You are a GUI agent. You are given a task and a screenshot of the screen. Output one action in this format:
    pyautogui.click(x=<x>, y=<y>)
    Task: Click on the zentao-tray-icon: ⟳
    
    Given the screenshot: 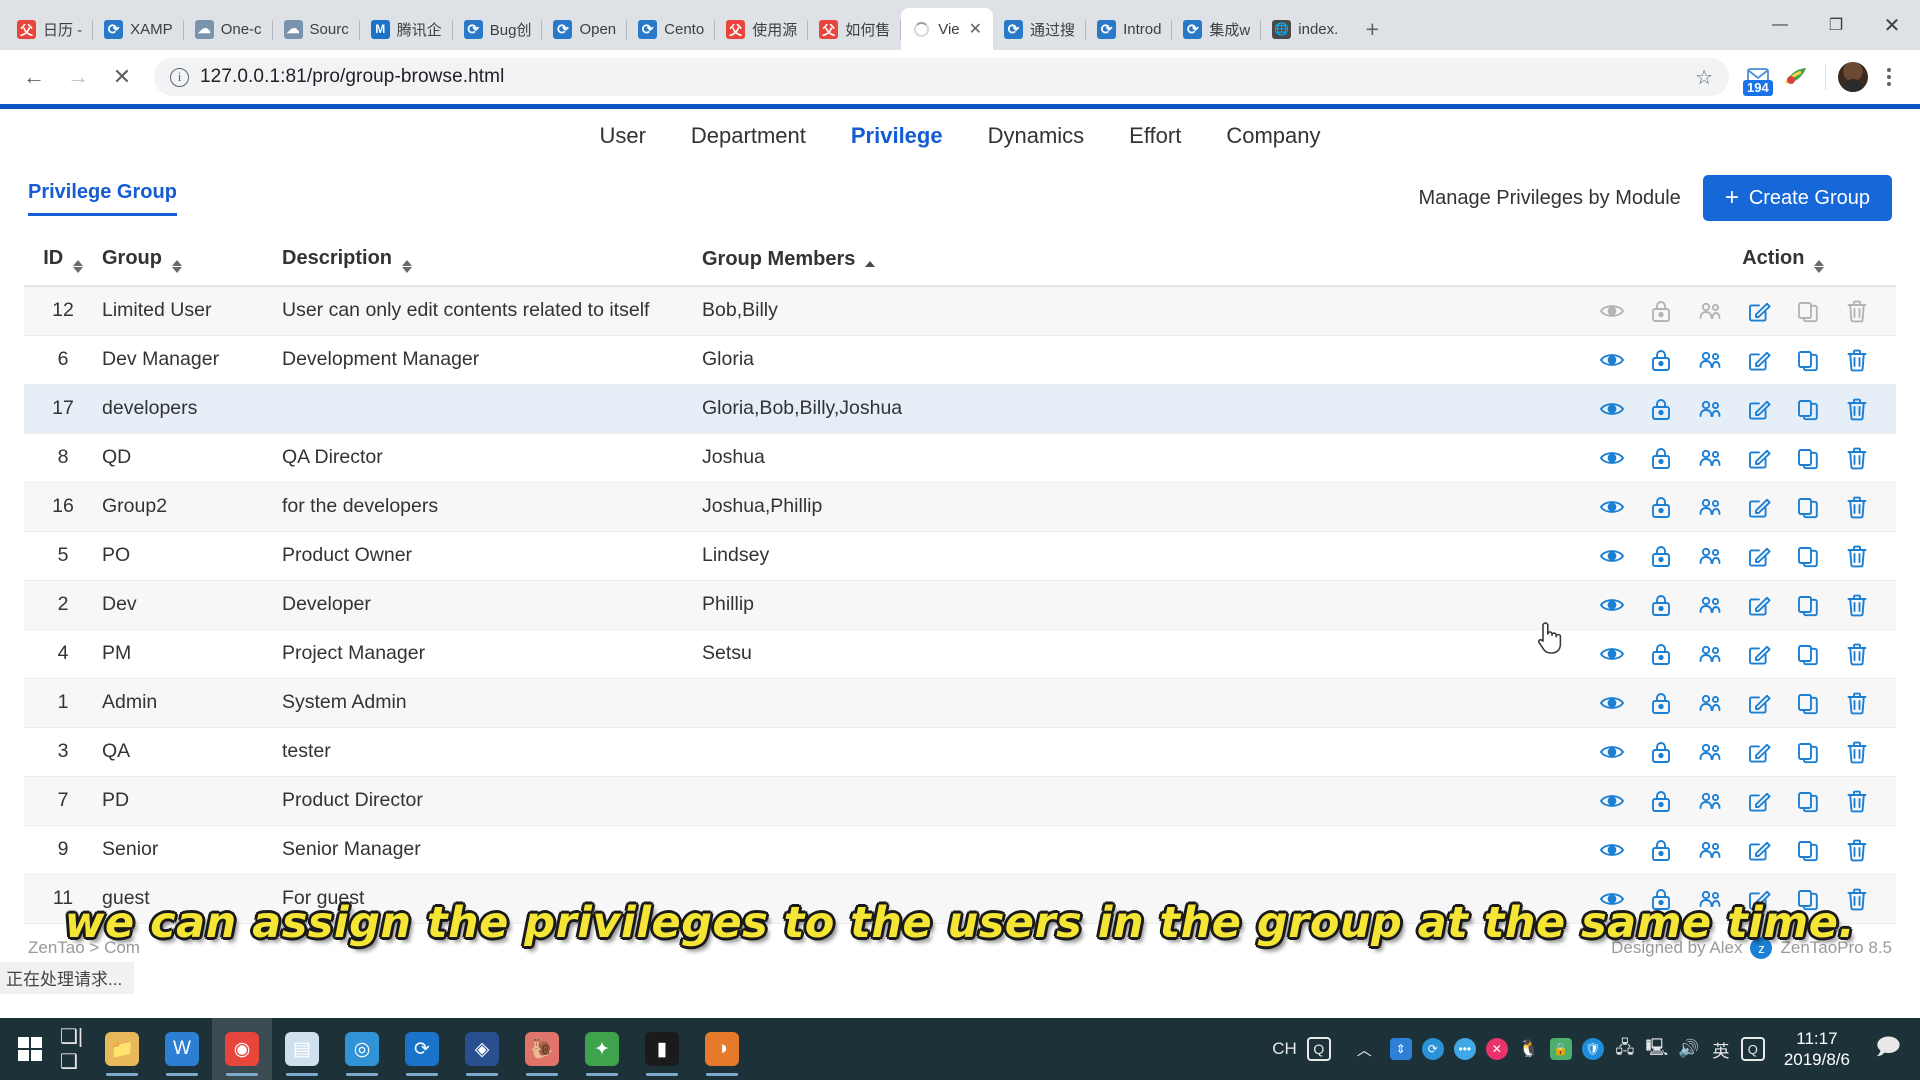 What is the action you would take?
    pyautogui.click(x=1433, y=1049)
    